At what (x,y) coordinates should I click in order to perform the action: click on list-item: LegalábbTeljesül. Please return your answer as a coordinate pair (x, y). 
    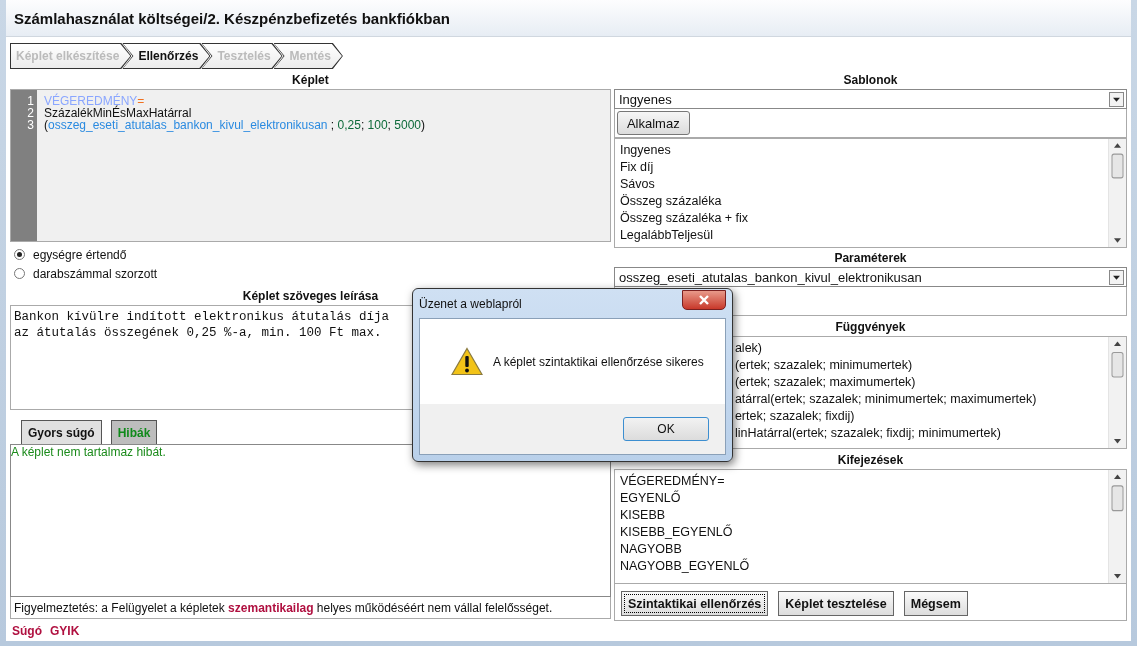
    Looking at the image, I should click on (863, 235).